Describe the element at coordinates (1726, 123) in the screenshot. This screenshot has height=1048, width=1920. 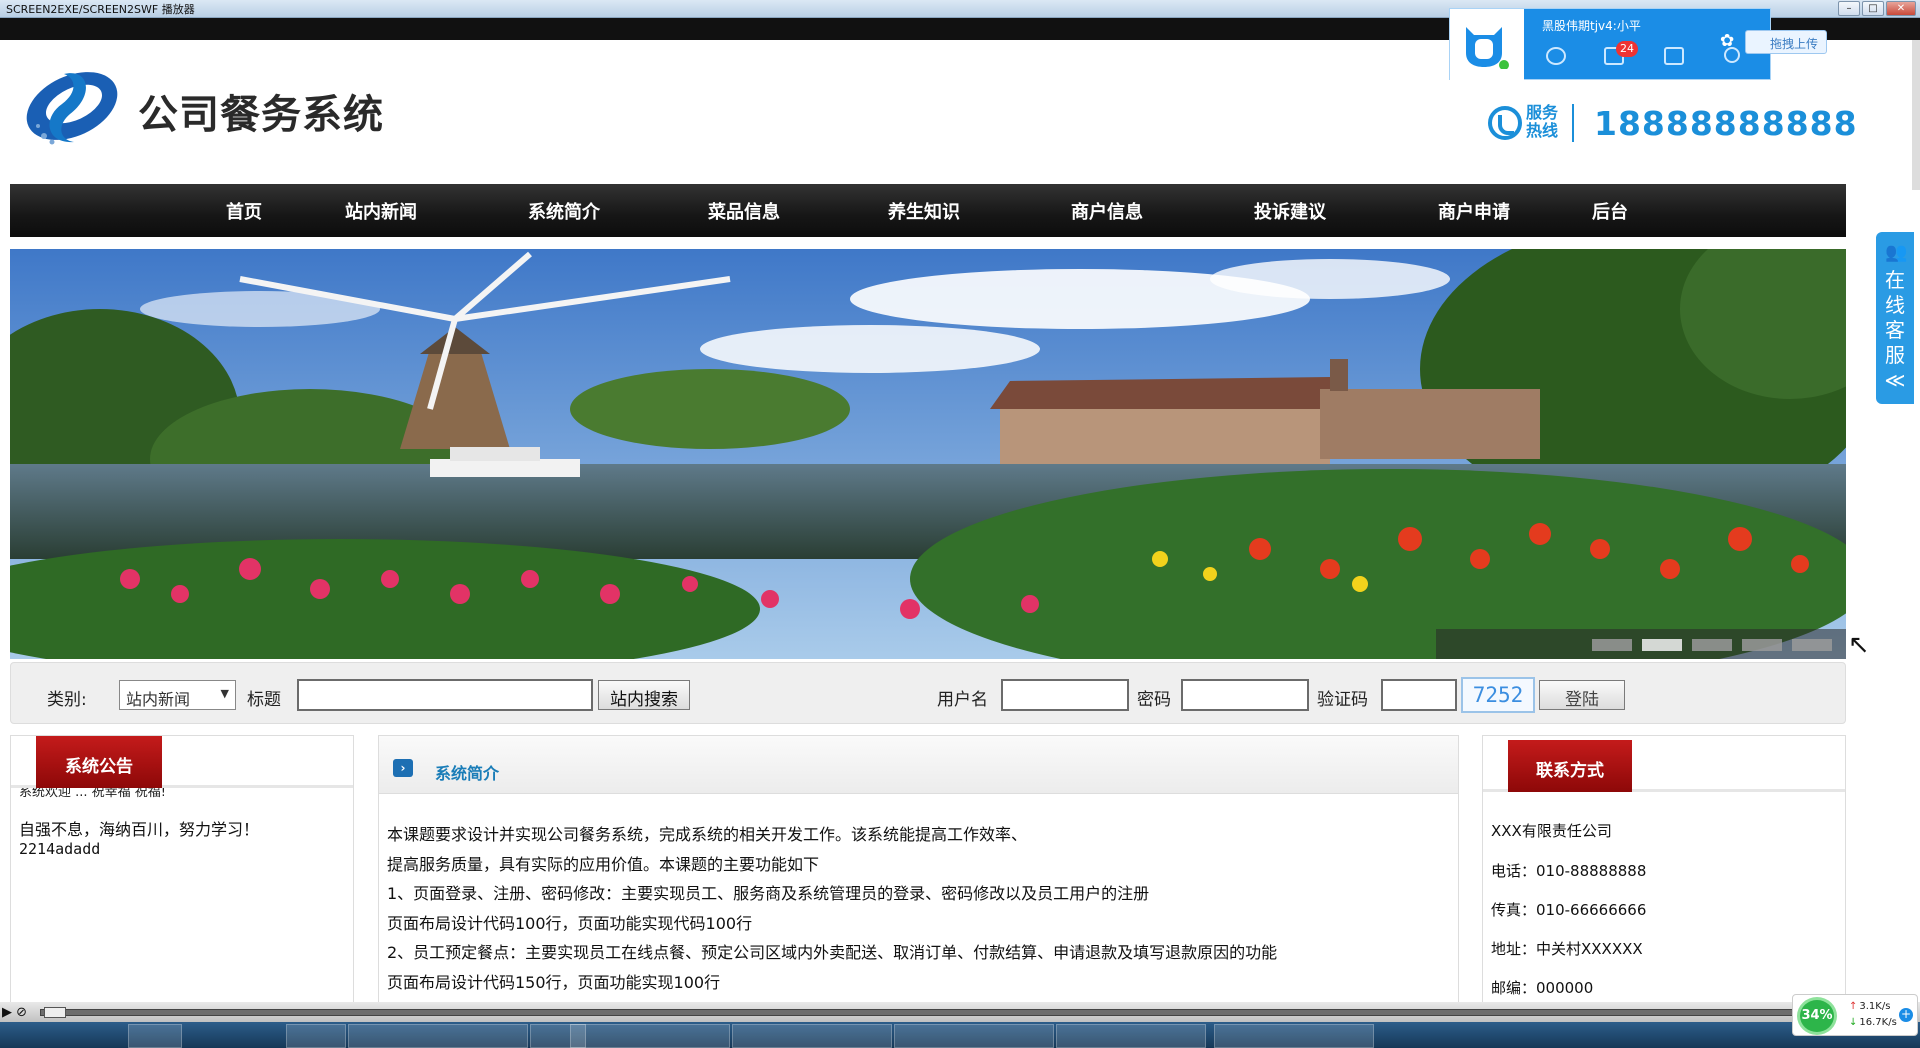
I see `hotline-number: 18888888888` at that location.